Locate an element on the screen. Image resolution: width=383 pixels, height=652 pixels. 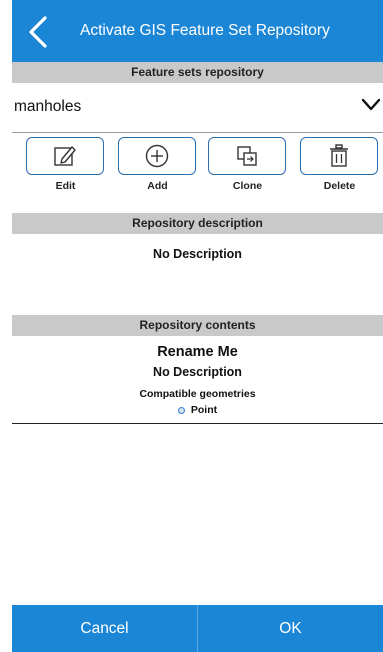
back-button is located at coordinates (38, 32).